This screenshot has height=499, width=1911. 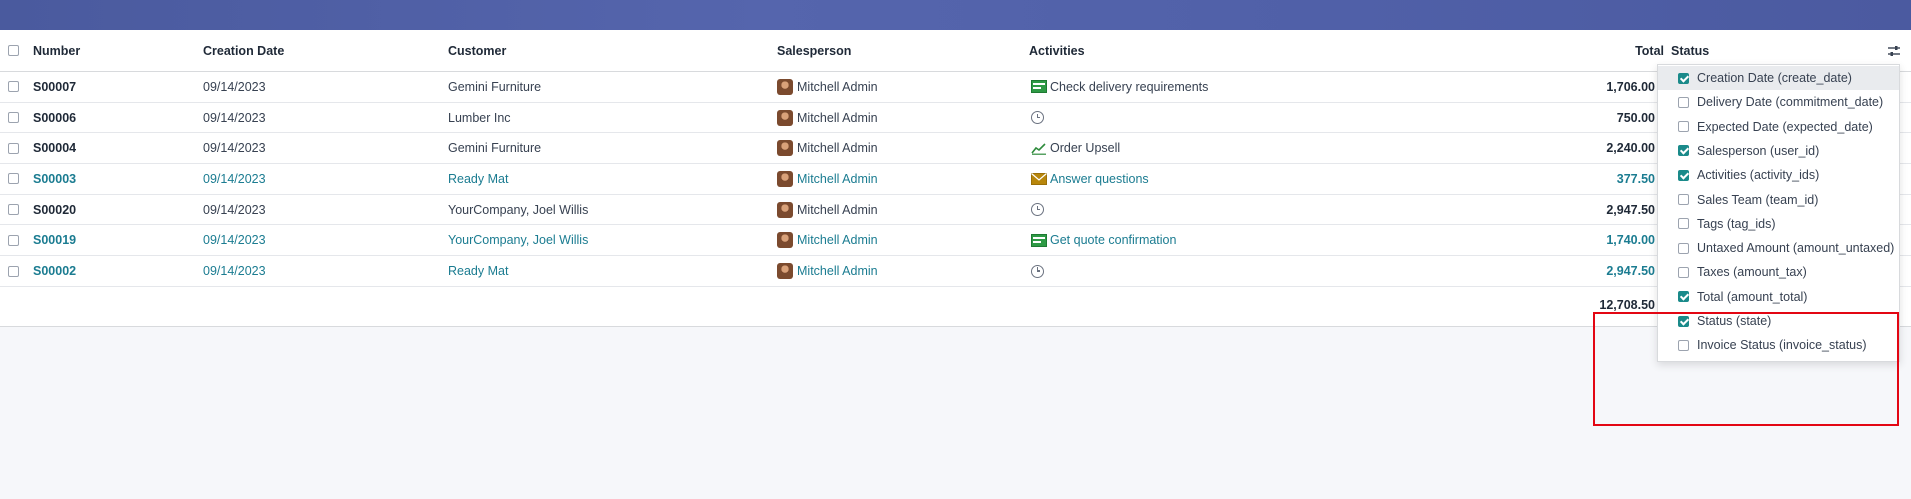 What do you see at coordinates (243, 50) in the screenshot?
I see `column-header-creation-date: Creation Date` at bounding box center [243, 50].